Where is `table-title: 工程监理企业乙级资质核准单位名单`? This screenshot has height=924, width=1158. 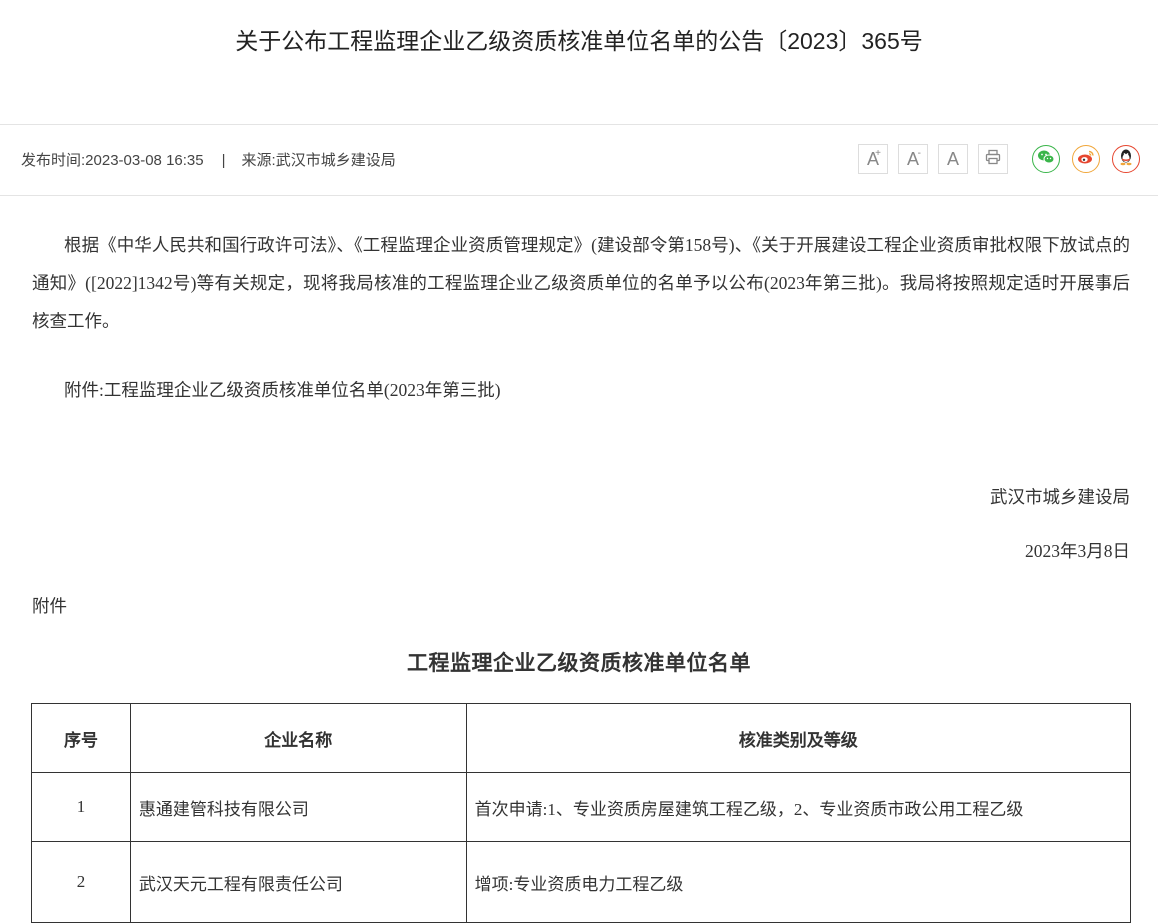 table-title: 工程监理企业乙级资质核准单位名单 is located at coordinates (579, 663).